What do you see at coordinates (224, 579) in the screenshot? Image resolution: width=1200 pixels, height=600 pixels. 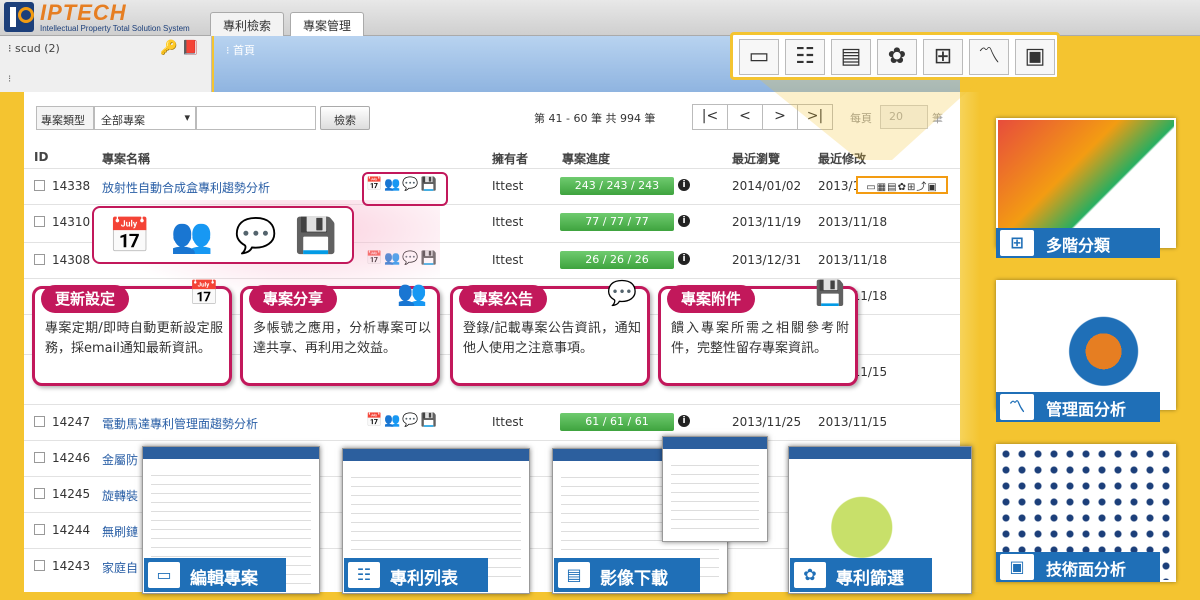 I see `feature-label-text: 編輯專案` at bounding box center [224, 579].